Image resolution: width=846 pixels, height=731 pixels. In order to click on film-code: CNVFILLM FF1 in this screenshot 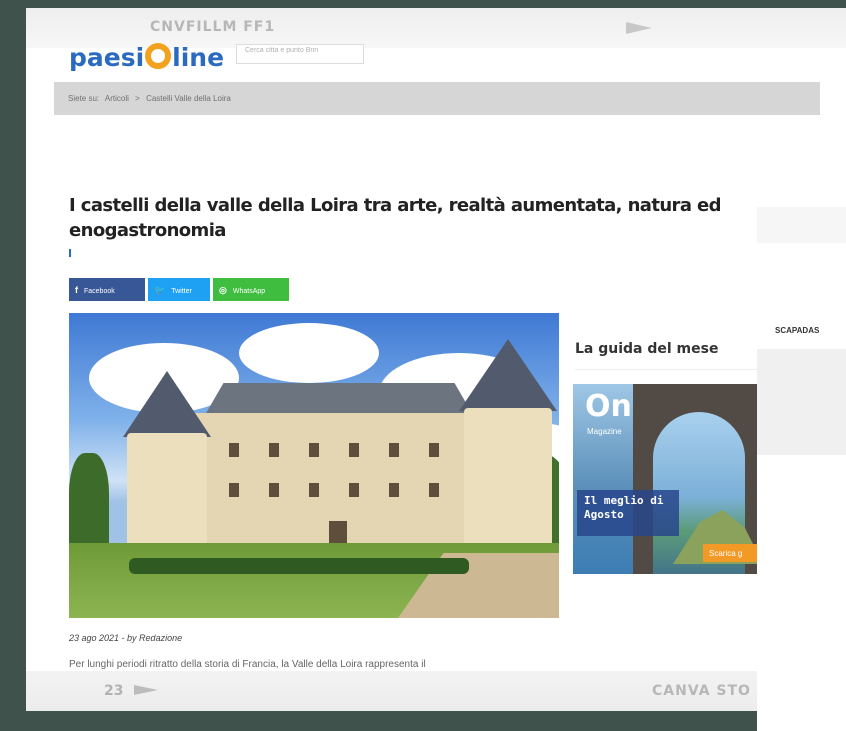, I will do `click(213, 27)`.